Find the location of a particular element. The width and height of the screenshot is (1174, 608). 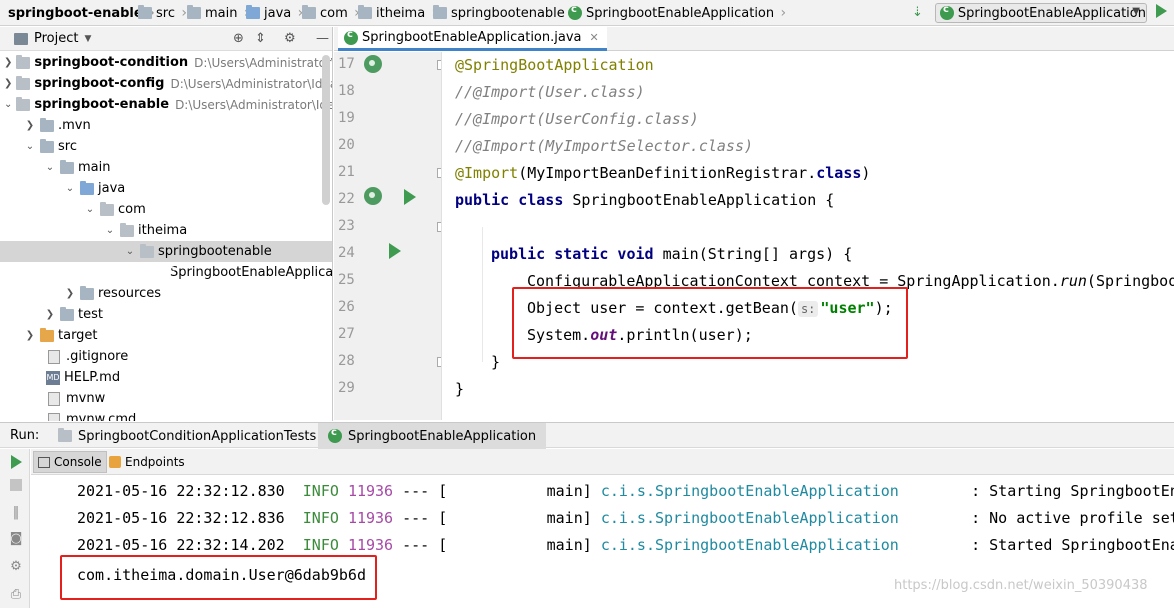

tree-item-itheima: ⌄ itheima is located at coordinates (166, 230).